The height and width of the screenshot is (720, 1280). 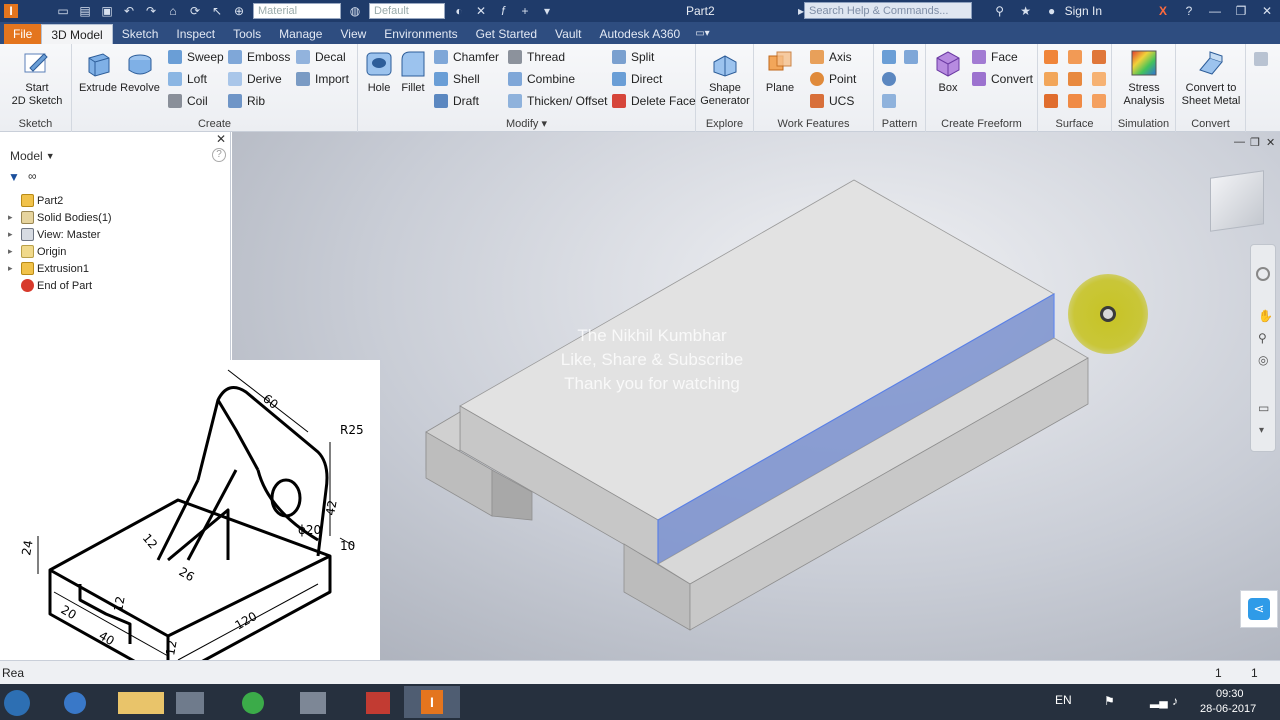 What do you see at coordinates (525, 11) in the screenshot?
I see `add-icon: +` at bounding box center [525, 11].